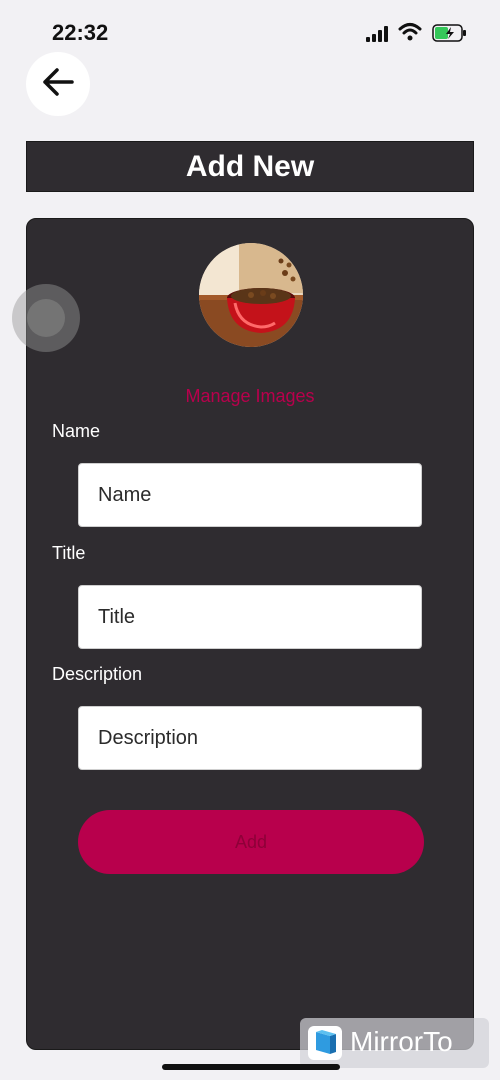 The width and height of the screenshot is (500, 1080). I want to click on page-title: Add New, so click(250, 166).